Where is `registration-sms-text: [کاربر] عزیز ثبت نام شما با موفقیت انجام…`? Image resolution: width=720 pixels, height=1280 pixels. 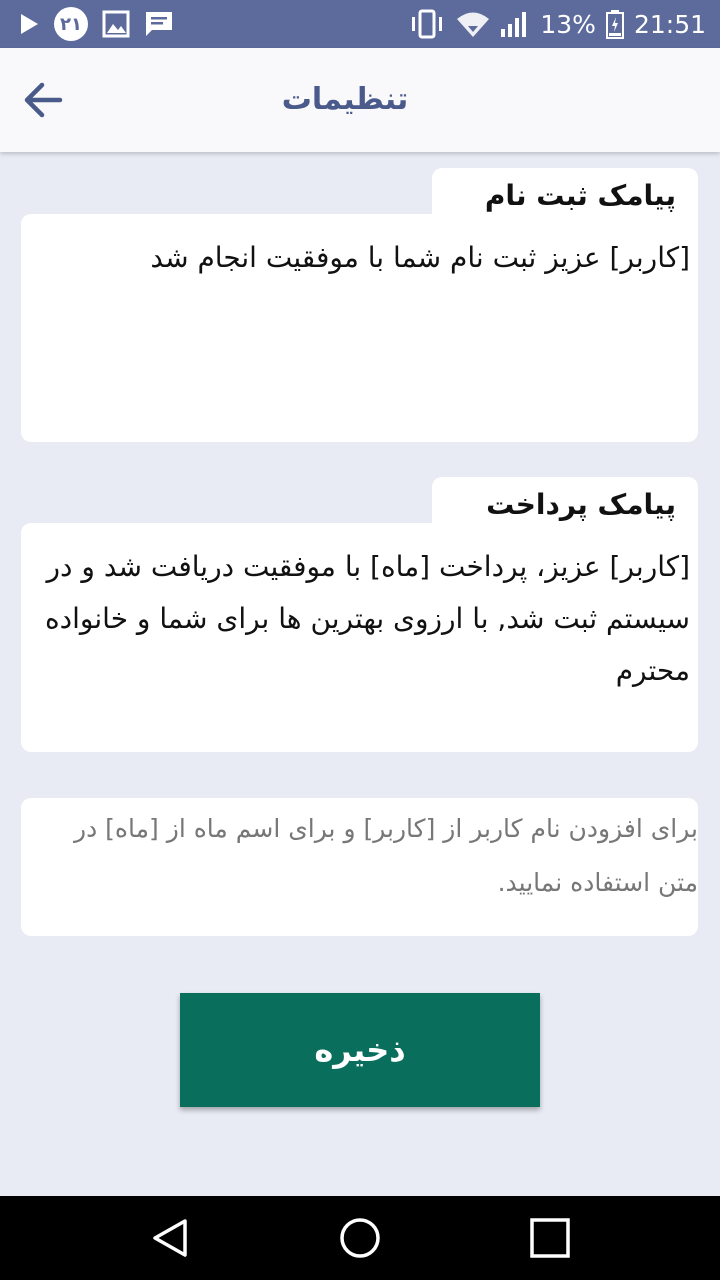
registration-sms-text: [کاربر] عزیز ثبت نام شما با موفقیت انجام… is located at coordinates (359, 249).